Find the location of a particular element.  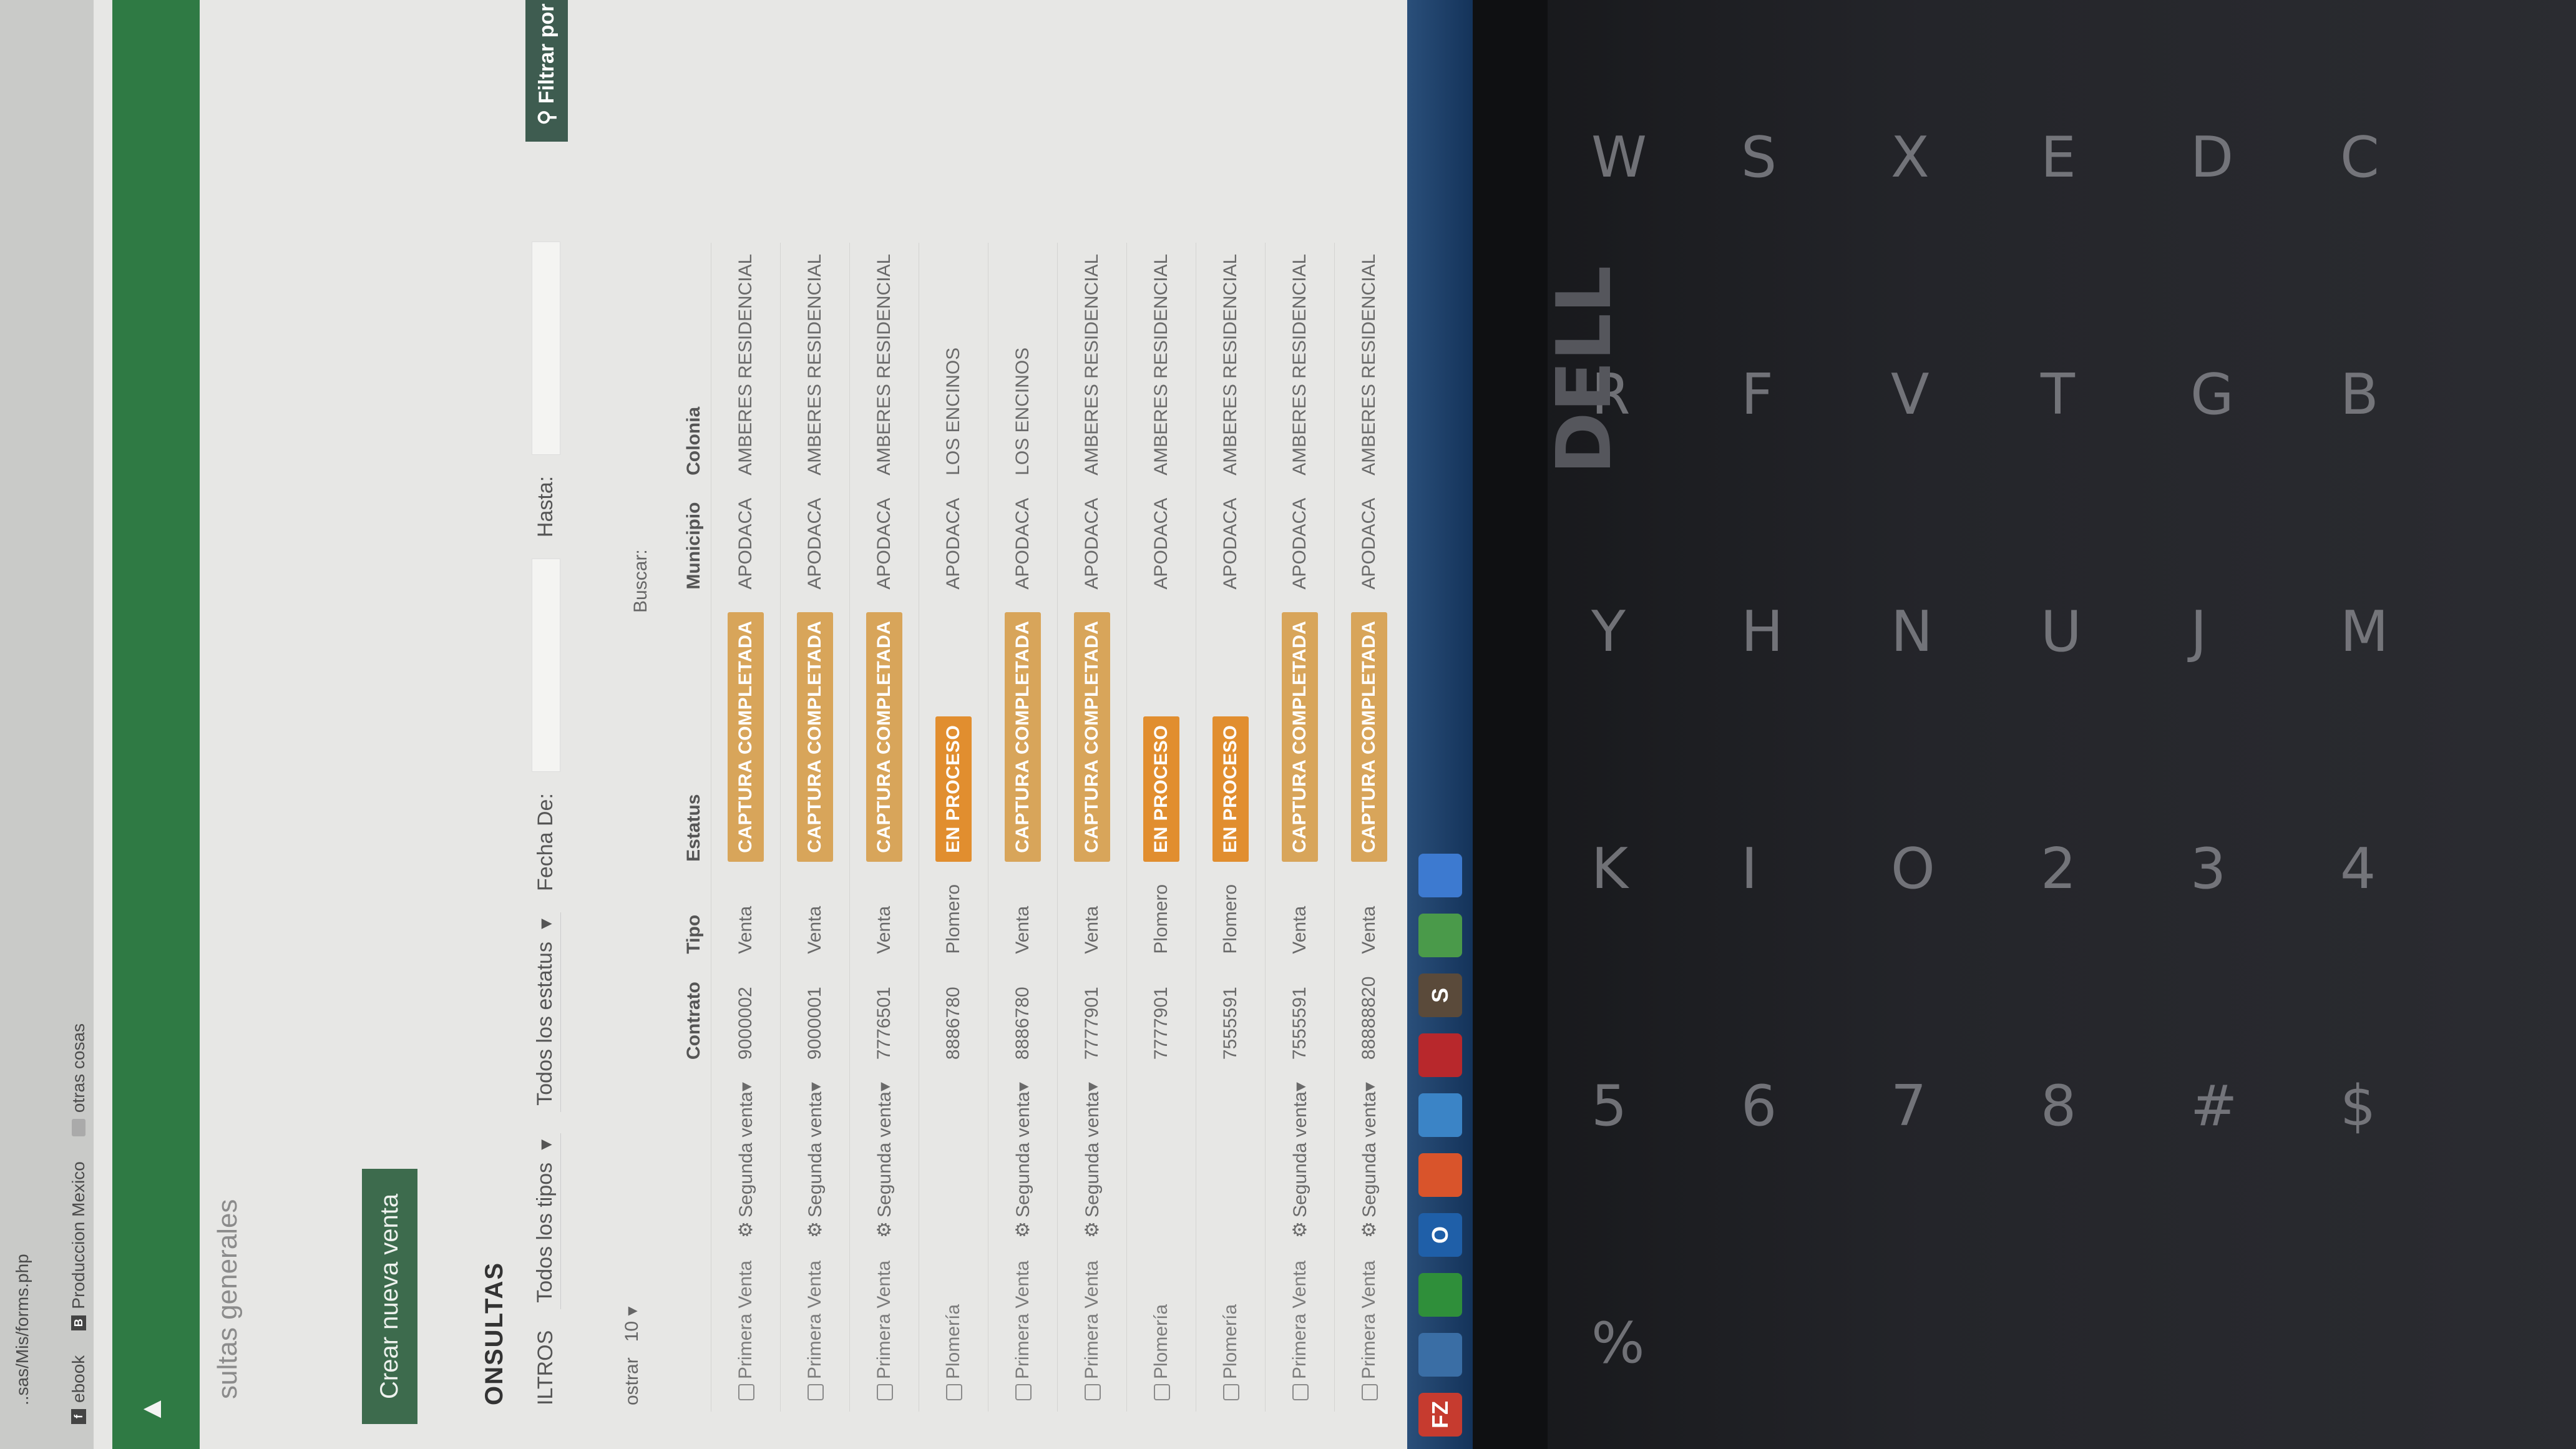

filezilla-icon: FZ is located at coordinates (1440, 1415).